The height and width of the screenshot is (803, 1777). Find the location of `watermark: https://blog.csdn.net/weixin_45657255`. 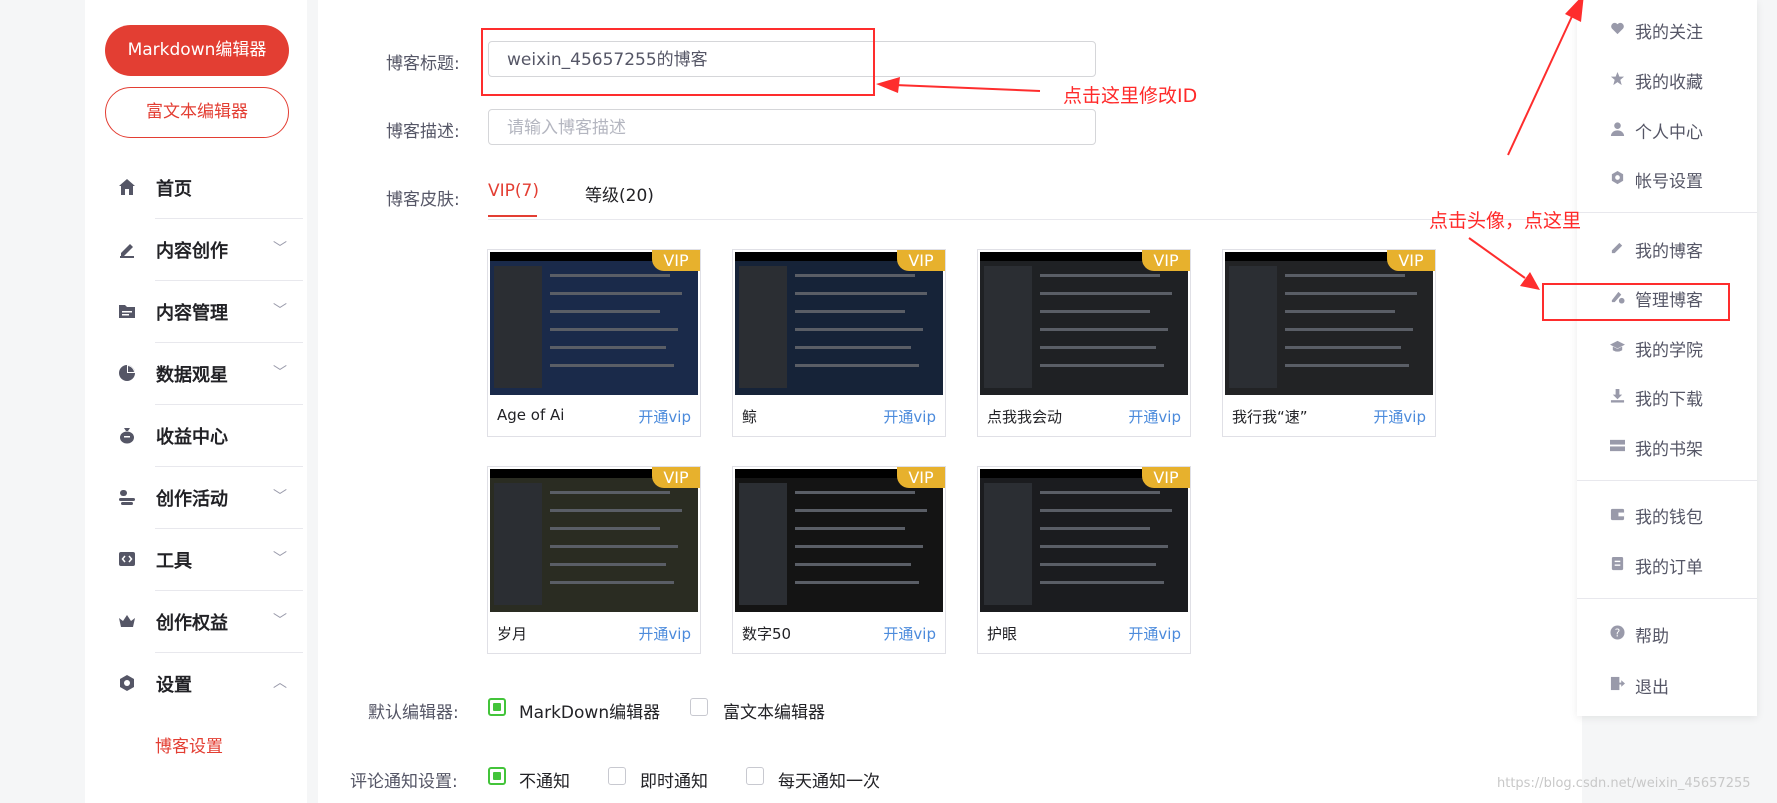

watermark: https://blog.csdn.net/weixin_45657255 is located at coordinates (1624, 783).